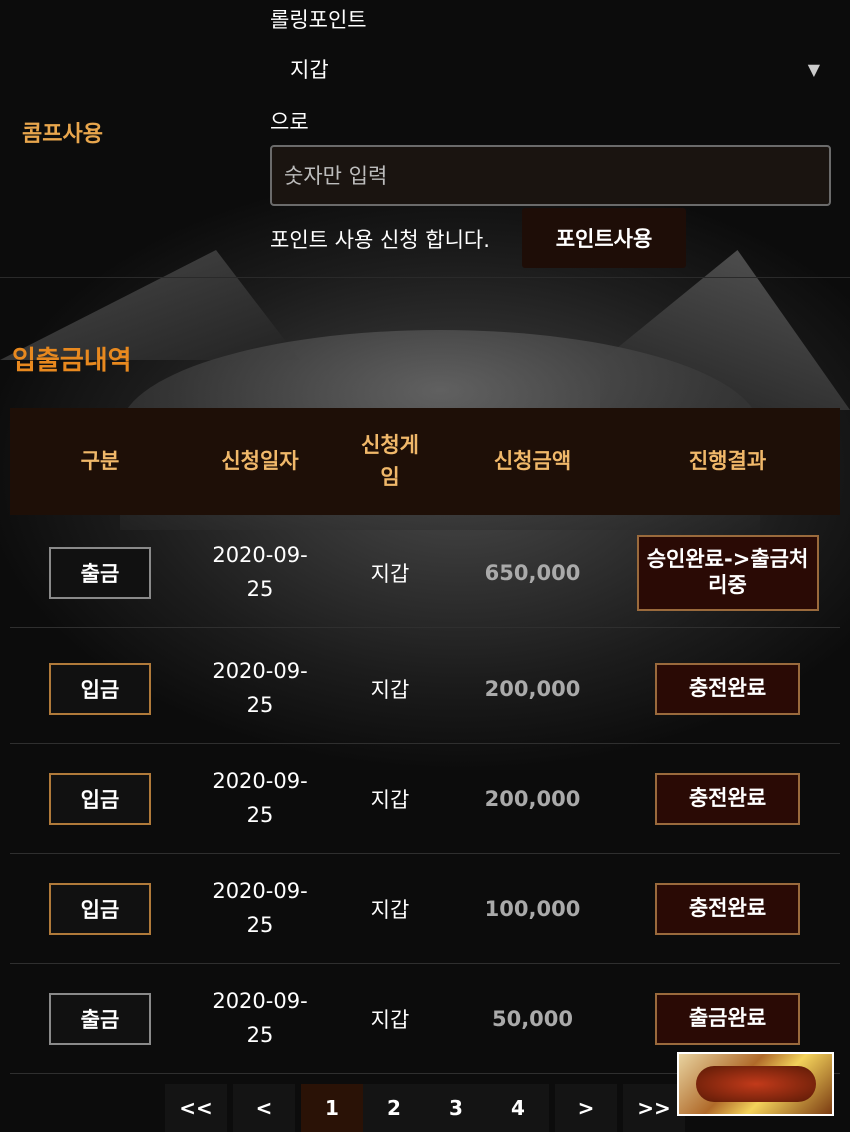 The image size is (850, 1132). I want to click on point-amount-input, so click(550, 175).